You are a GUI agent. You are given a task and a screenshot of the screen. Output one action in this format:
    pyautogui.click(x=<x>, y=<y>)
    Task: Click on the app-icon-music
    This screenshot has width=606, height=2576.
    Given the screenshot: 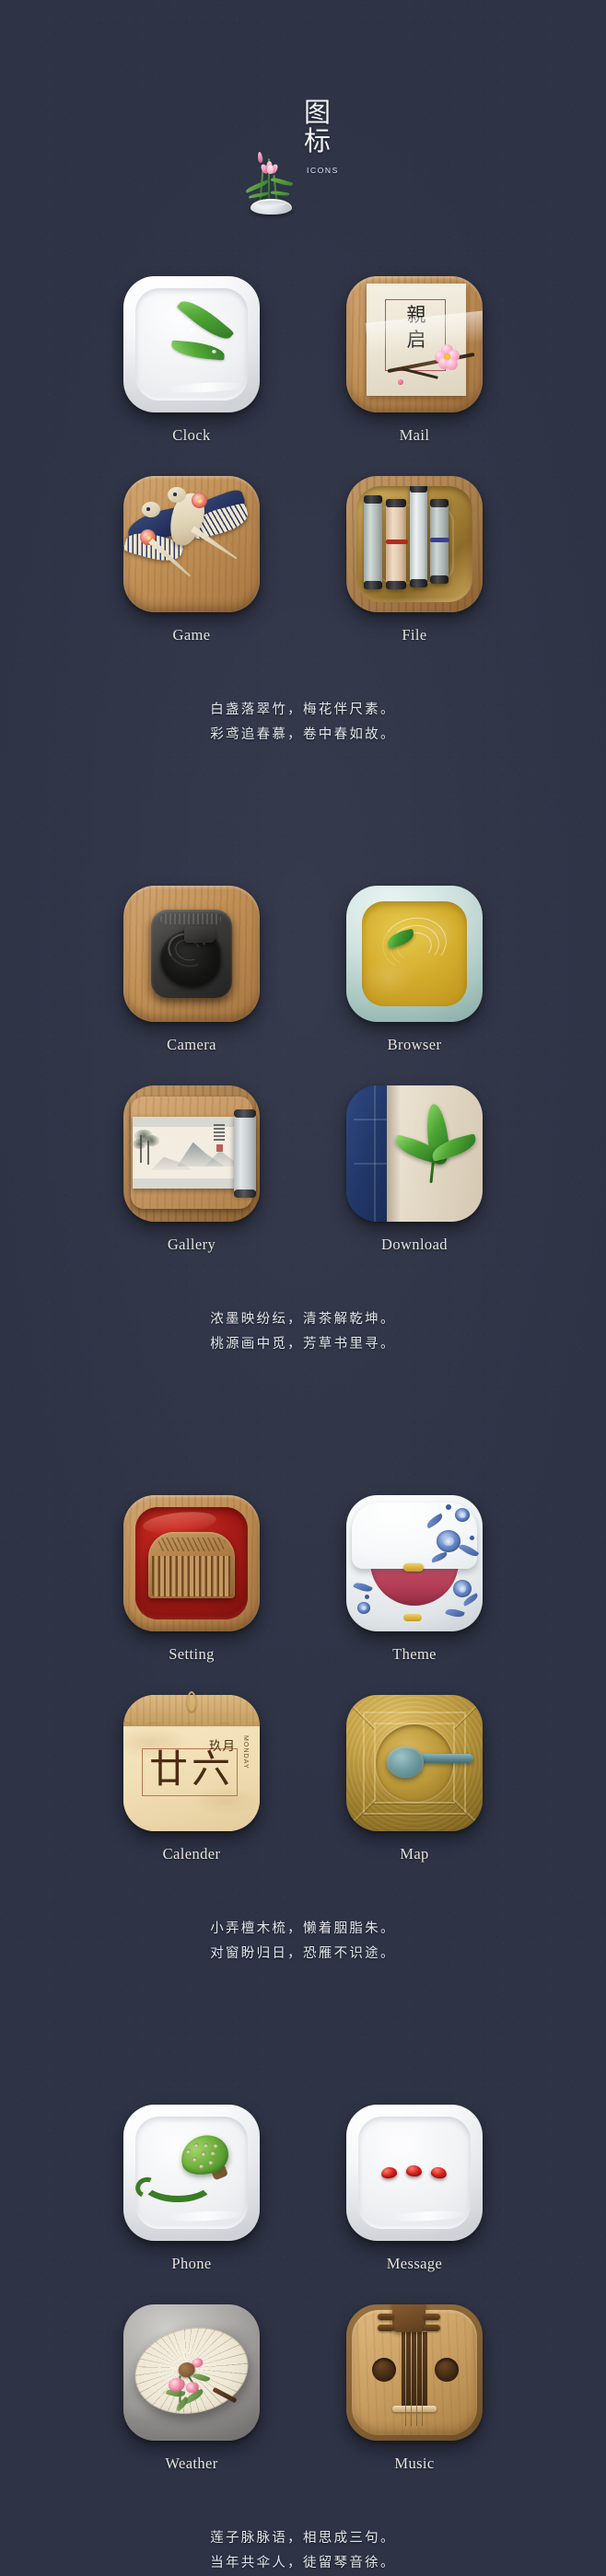 What is the action you would take?
    pyautogui.click(x=414, y=2372)
    